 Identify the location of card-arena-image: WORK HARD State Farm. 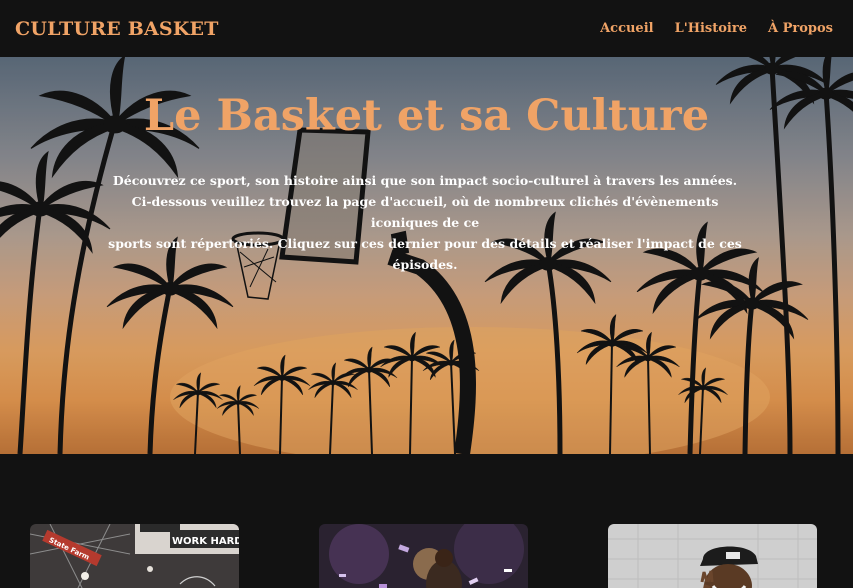
(134, 556).